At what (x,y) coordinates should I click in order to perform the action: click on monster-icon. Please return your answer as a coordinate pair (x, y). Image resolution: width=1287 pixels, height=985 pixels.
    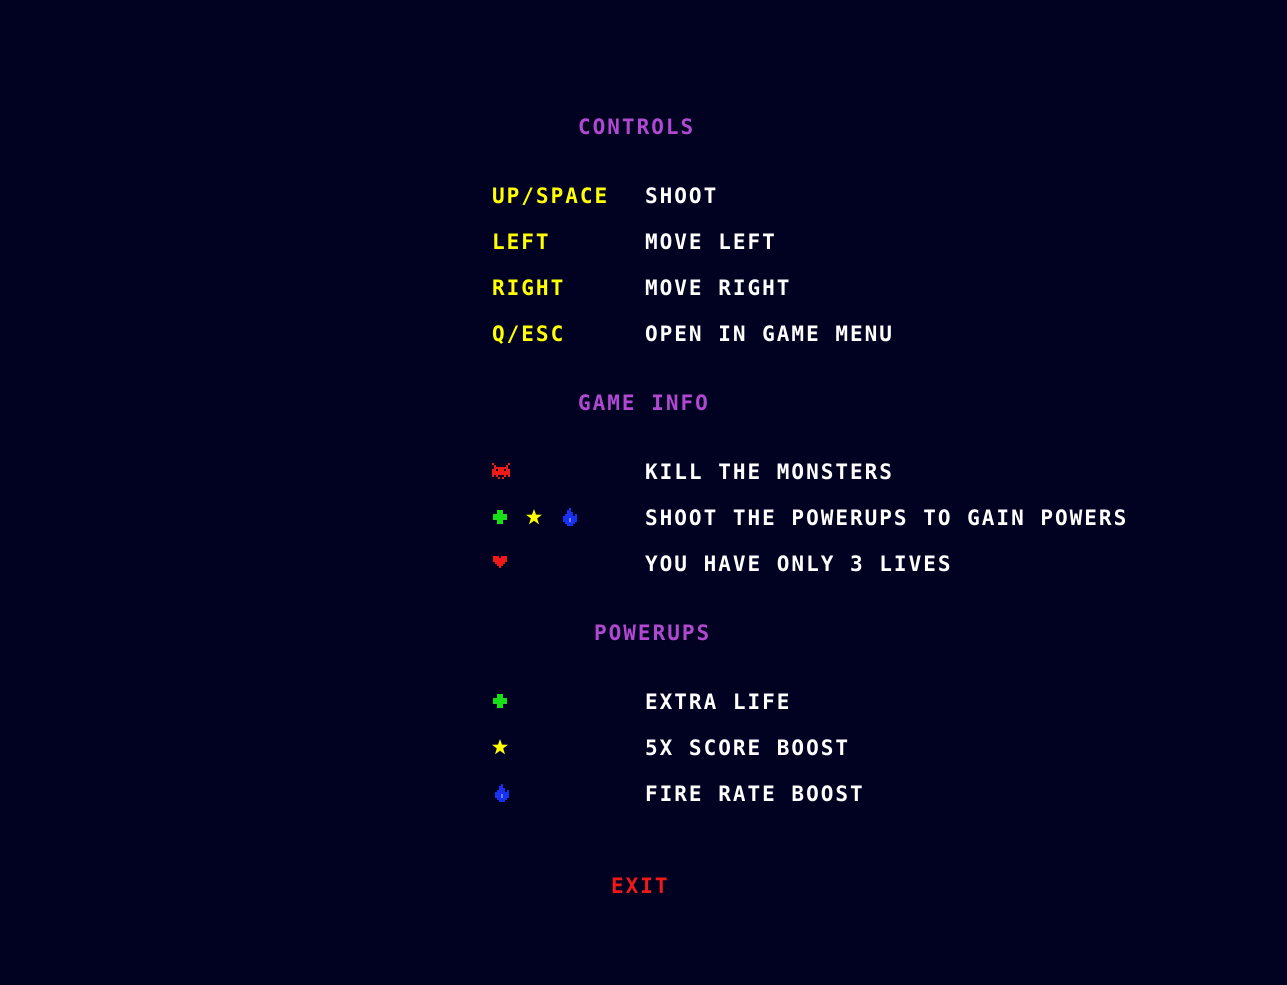
    Looking at the image, I should click on (501, 471).